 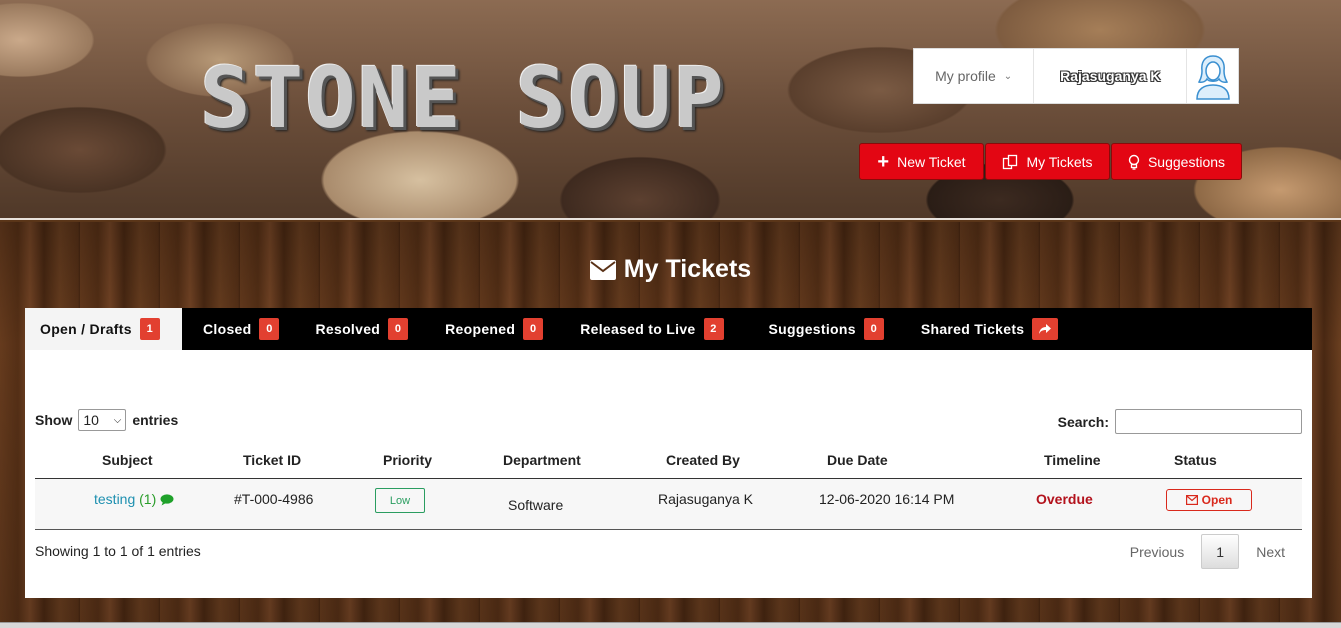 What do you see at coordinates (1270, 552) in the screenshot?
I see `next-page-button: Next` at bounding box center [1270, 552].